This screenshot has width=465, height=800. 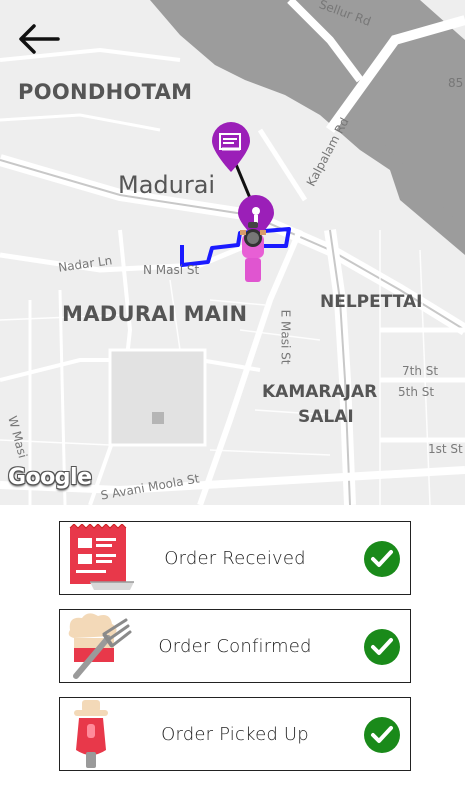 What do you see at coordinates (285, 337) in the screenshot?
I see `map-label-e-masi-st: E Masi St` at bounding box center [285, 337].